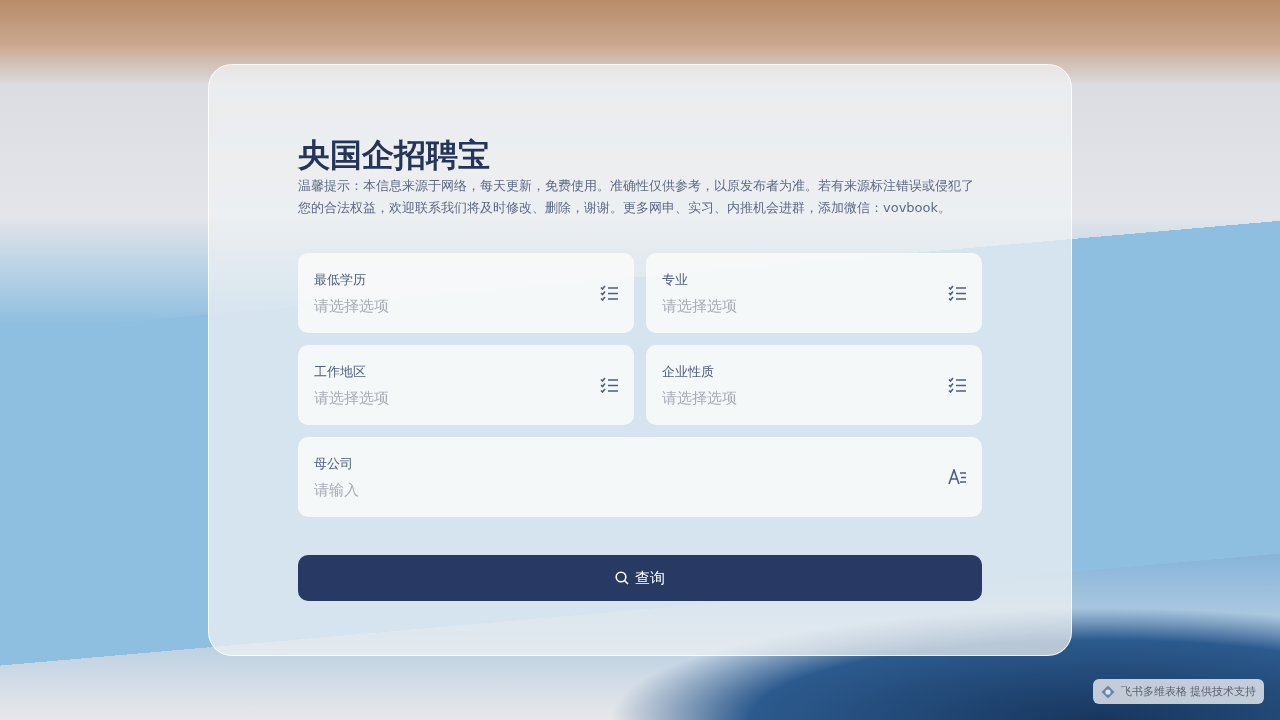 The height and width of the screenshot is (720, 1280). I want to click on field-label: 母公司, so click(334, 463).